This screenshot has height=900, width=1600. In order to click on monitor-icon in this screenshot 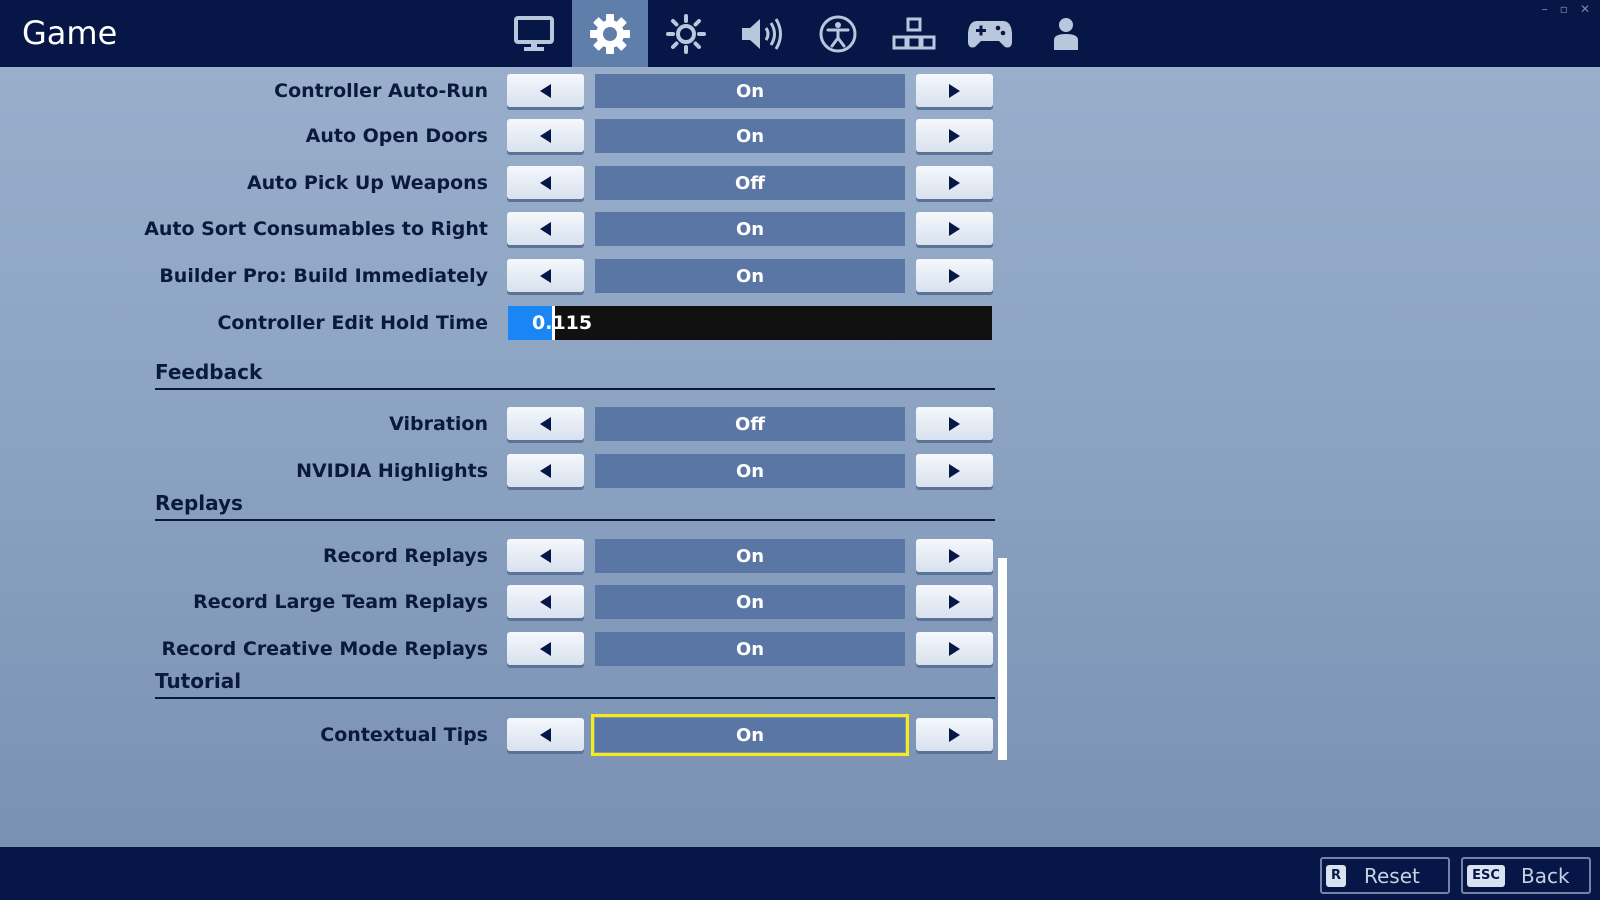, I will do `click(534, 33)`.